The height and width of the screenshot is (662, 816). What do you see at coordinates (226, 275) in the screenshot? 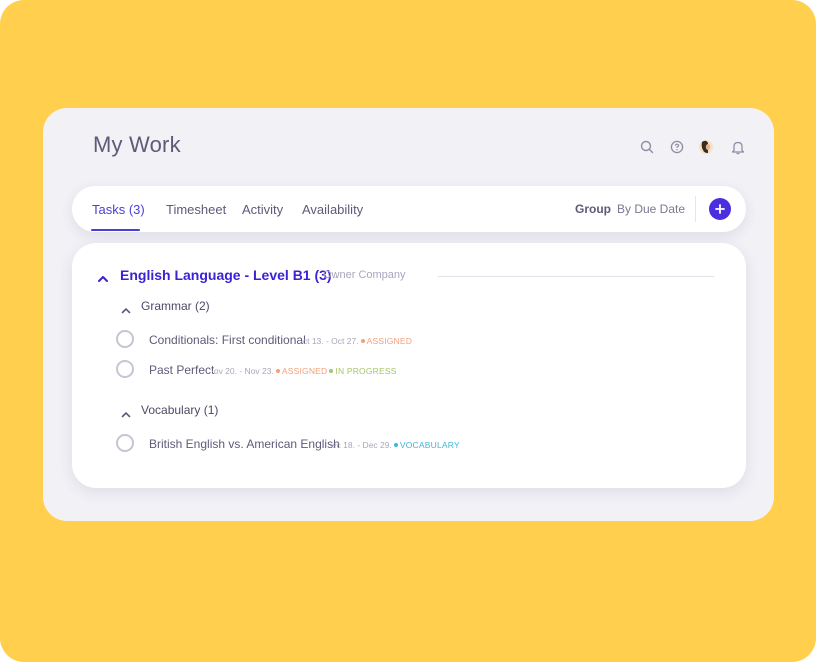
I see `project-name: English Language - Level B1 (3)` at bounding box center [226, 275].